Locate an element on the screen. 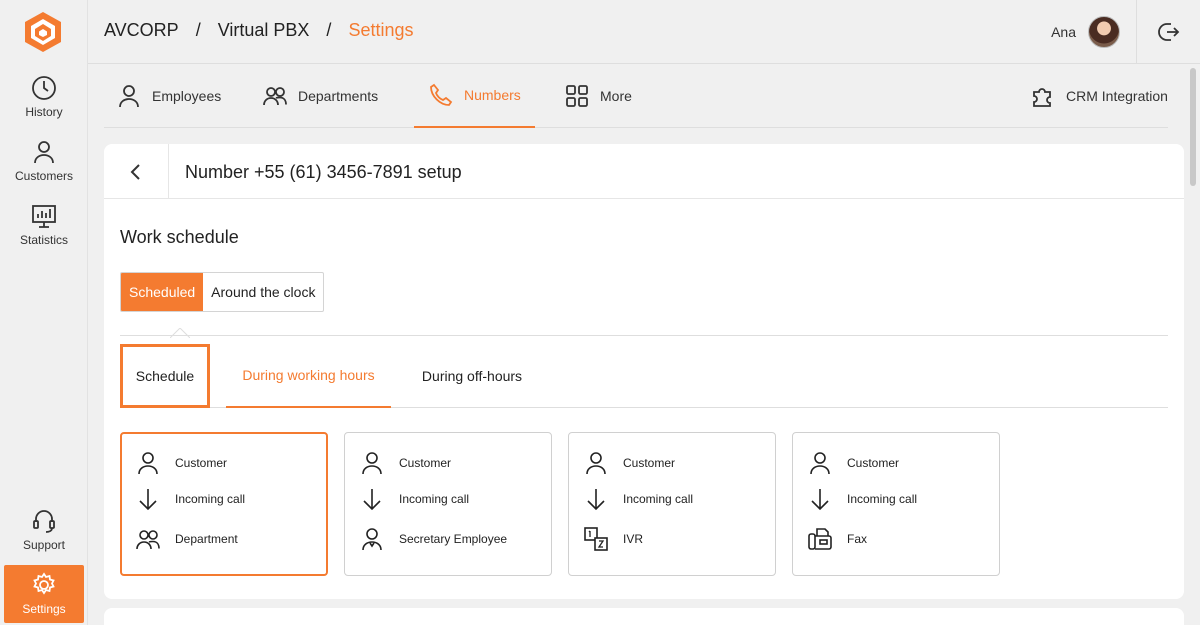 The height and width of the screenshot is (625, 1200). secretary-icon is located at coordinates (372, 539).